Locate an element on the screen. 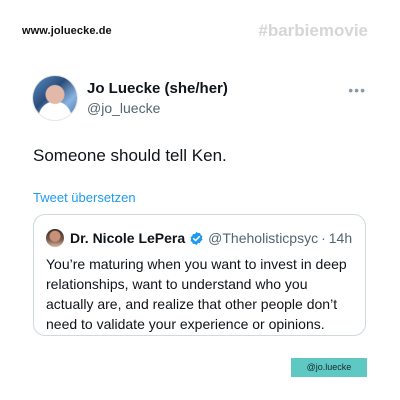 This screenshot has height=400, width=400. site-url: www.joluecke.de is located at coordinates (67, 31).